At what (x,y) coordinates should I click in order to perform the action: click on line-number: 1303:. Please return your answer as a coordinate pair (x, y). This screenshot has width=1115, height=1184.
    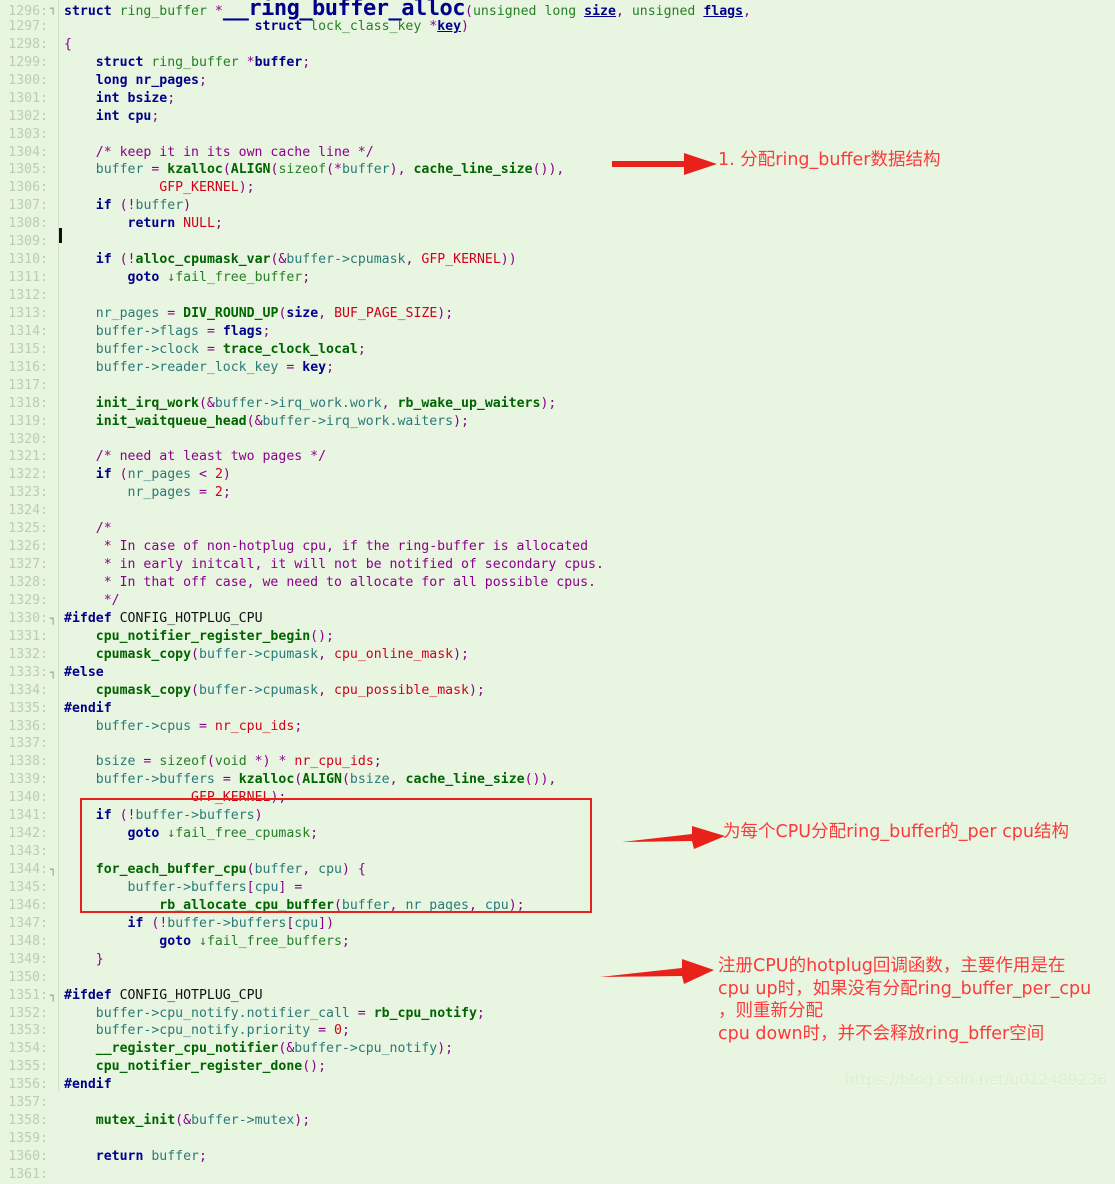
    Looking at the image, I should click on (28, 134).